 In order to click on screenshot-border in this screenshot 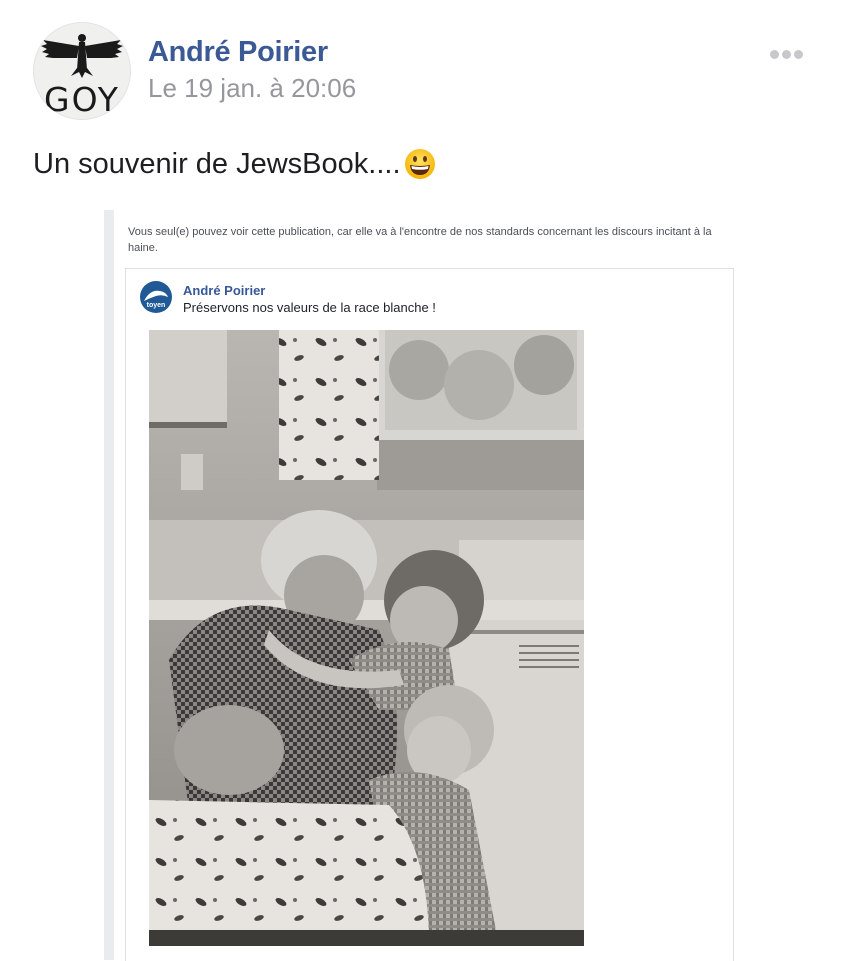, I will do `click(109, 585)`.